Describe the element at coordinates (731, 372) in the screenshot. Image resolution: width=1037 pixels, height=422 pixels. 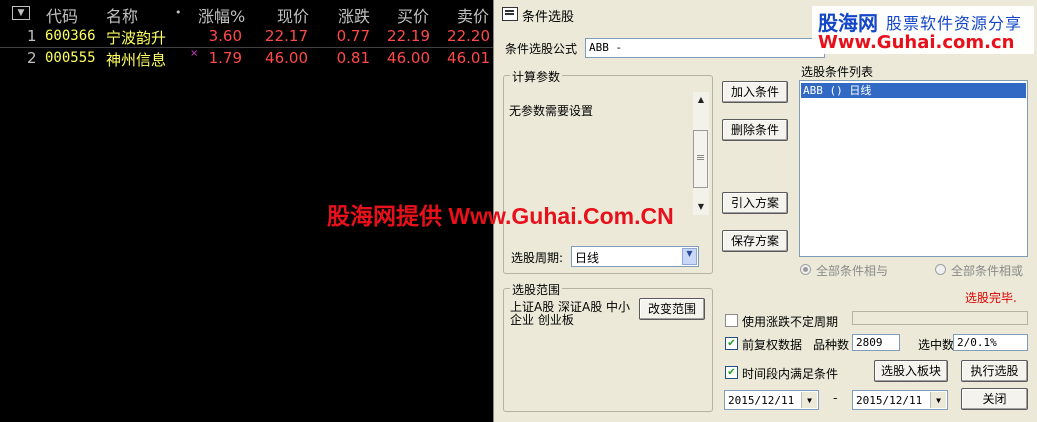
I see `time-range-checkbox: ✔` at that location.